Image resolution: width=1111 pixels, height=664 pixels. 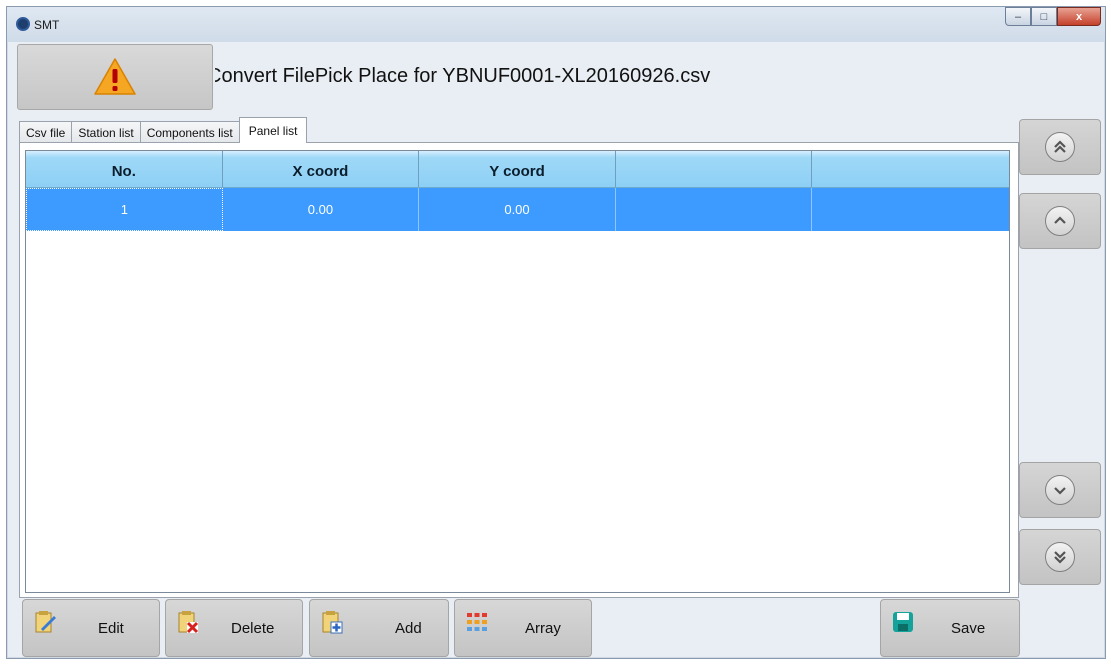 What do you see at coordinates (188, 622) in the screenshot?
I see `delete-icon` at bounding box center [188, 622].